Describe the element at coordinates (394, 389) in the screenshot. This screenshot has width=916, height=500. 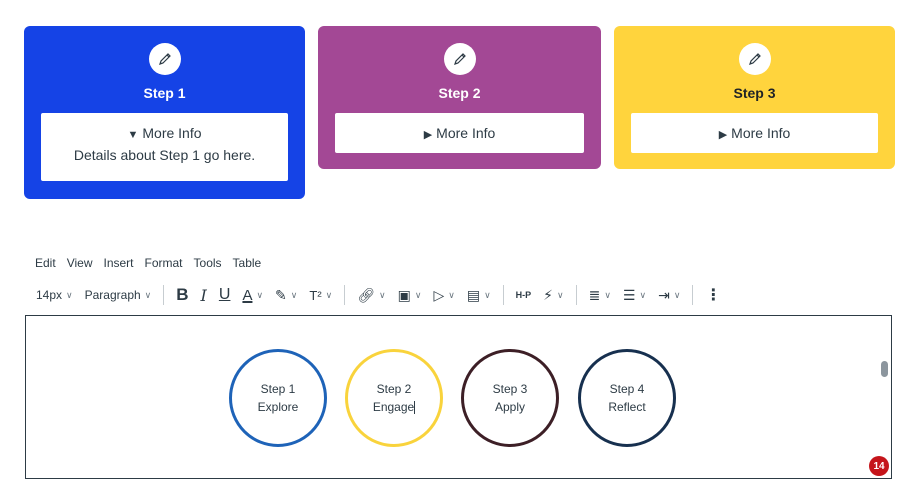
I see `circle-line1: Step 2` at that location.